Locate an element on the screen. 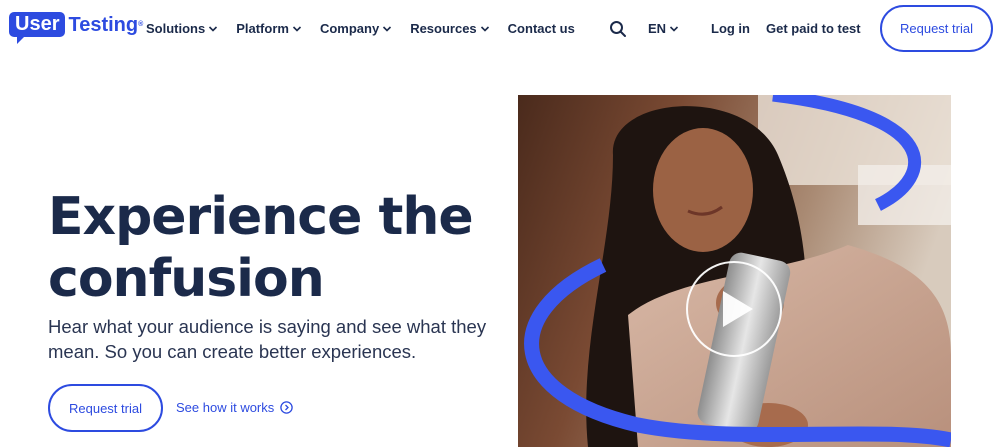  logo-wordmark: Testing is located at coordinates (103, 24).